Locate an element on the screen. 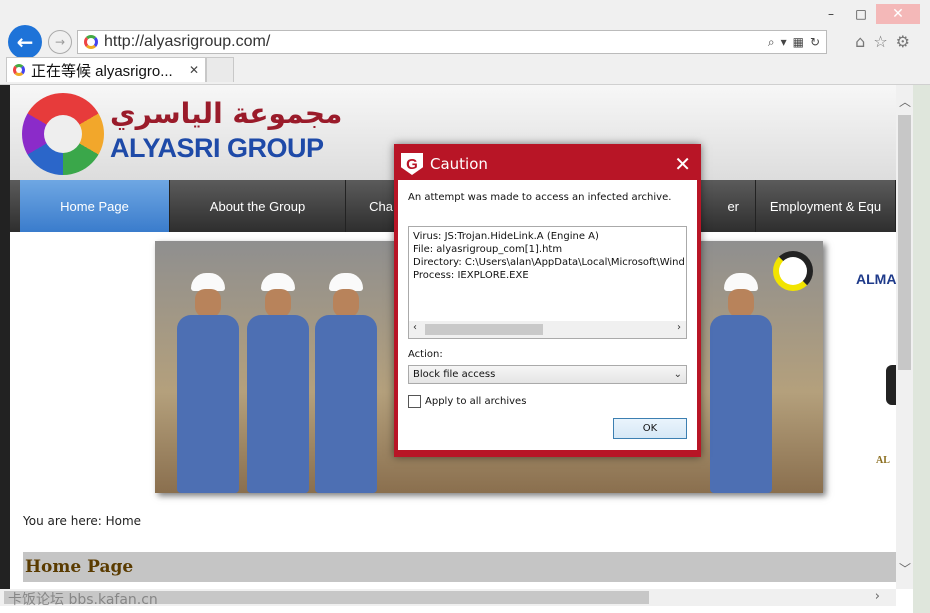 The height and width of the screenshot is (613, 930). action-select-value: Block file access is located at coordinates (454, 374).